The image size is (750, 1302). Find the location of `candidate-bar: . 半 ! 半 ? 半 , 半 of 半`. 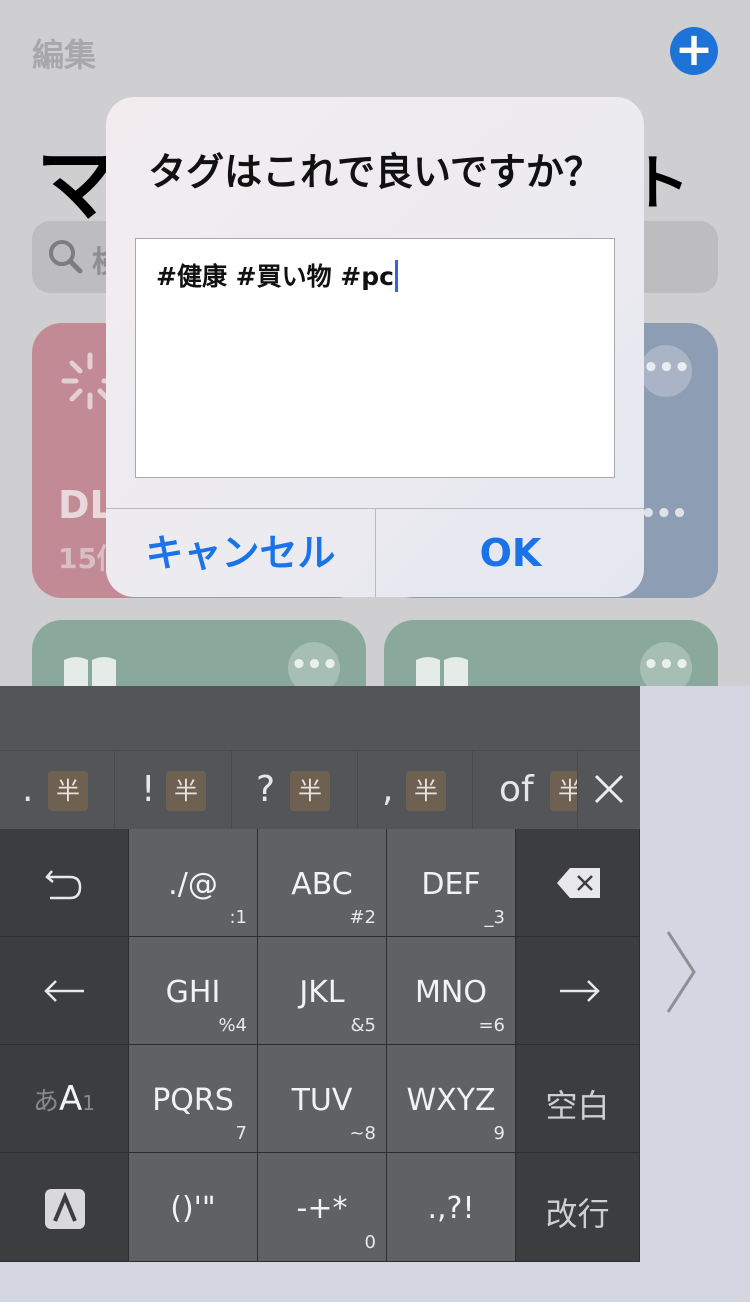

candidate-bar: . 半 ! 半 ? 半 , 半 of 半 is located at coordinates (320, 790).